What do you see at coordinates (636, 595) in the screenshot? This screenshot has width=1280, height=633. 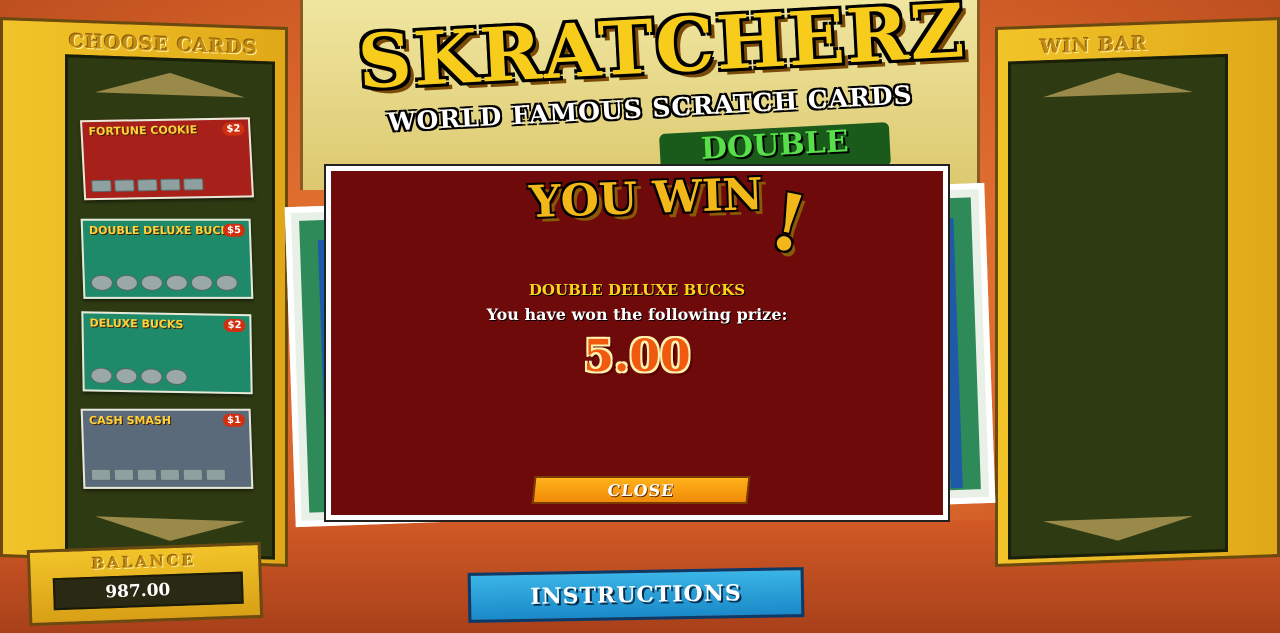 I see `instructions-button: INSTRUCTIONS` at bounding box center [636, 595].